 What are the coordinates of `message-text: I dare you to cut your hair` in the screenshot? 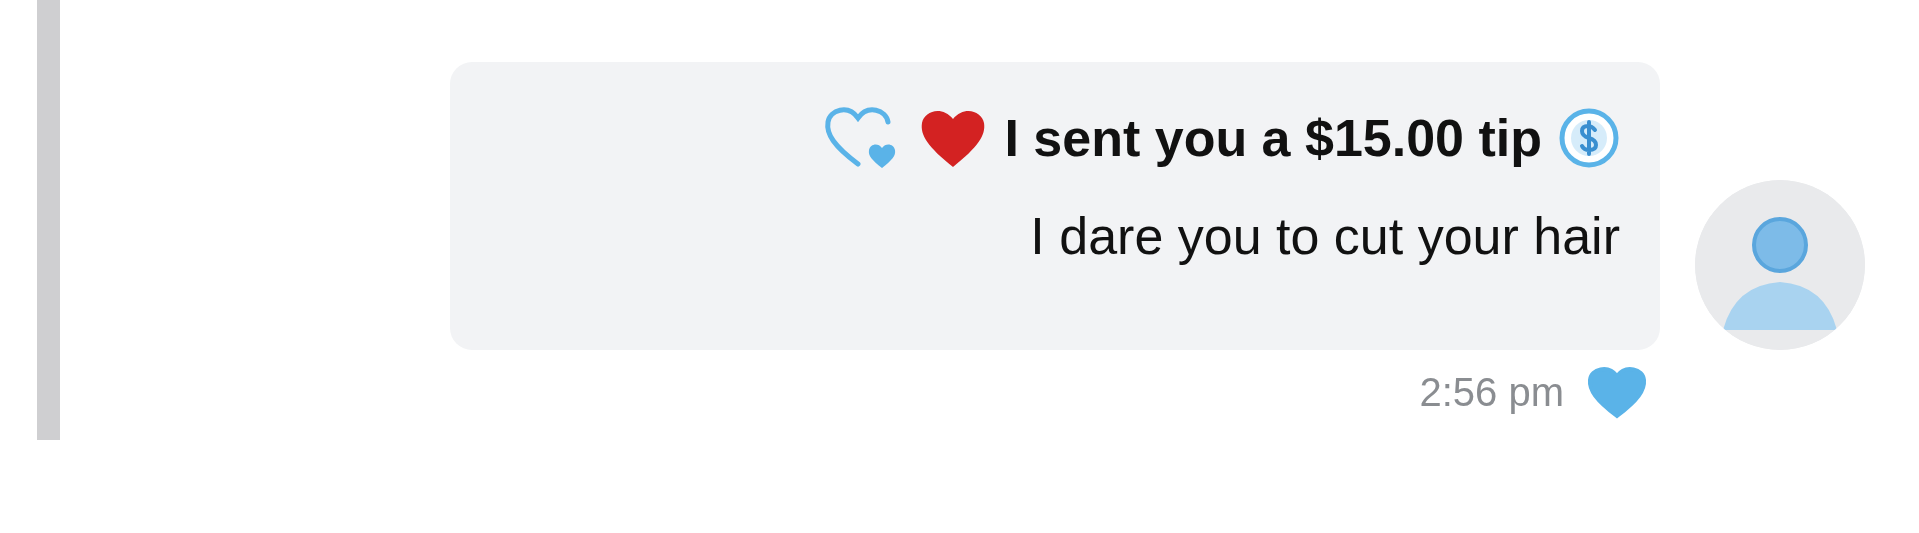 It's located at (1325, 236).